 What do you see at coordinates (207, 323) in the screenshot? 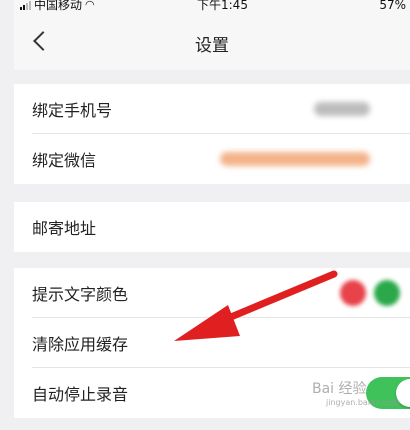
I see `arrow-head` at bounding box center [207, 323].